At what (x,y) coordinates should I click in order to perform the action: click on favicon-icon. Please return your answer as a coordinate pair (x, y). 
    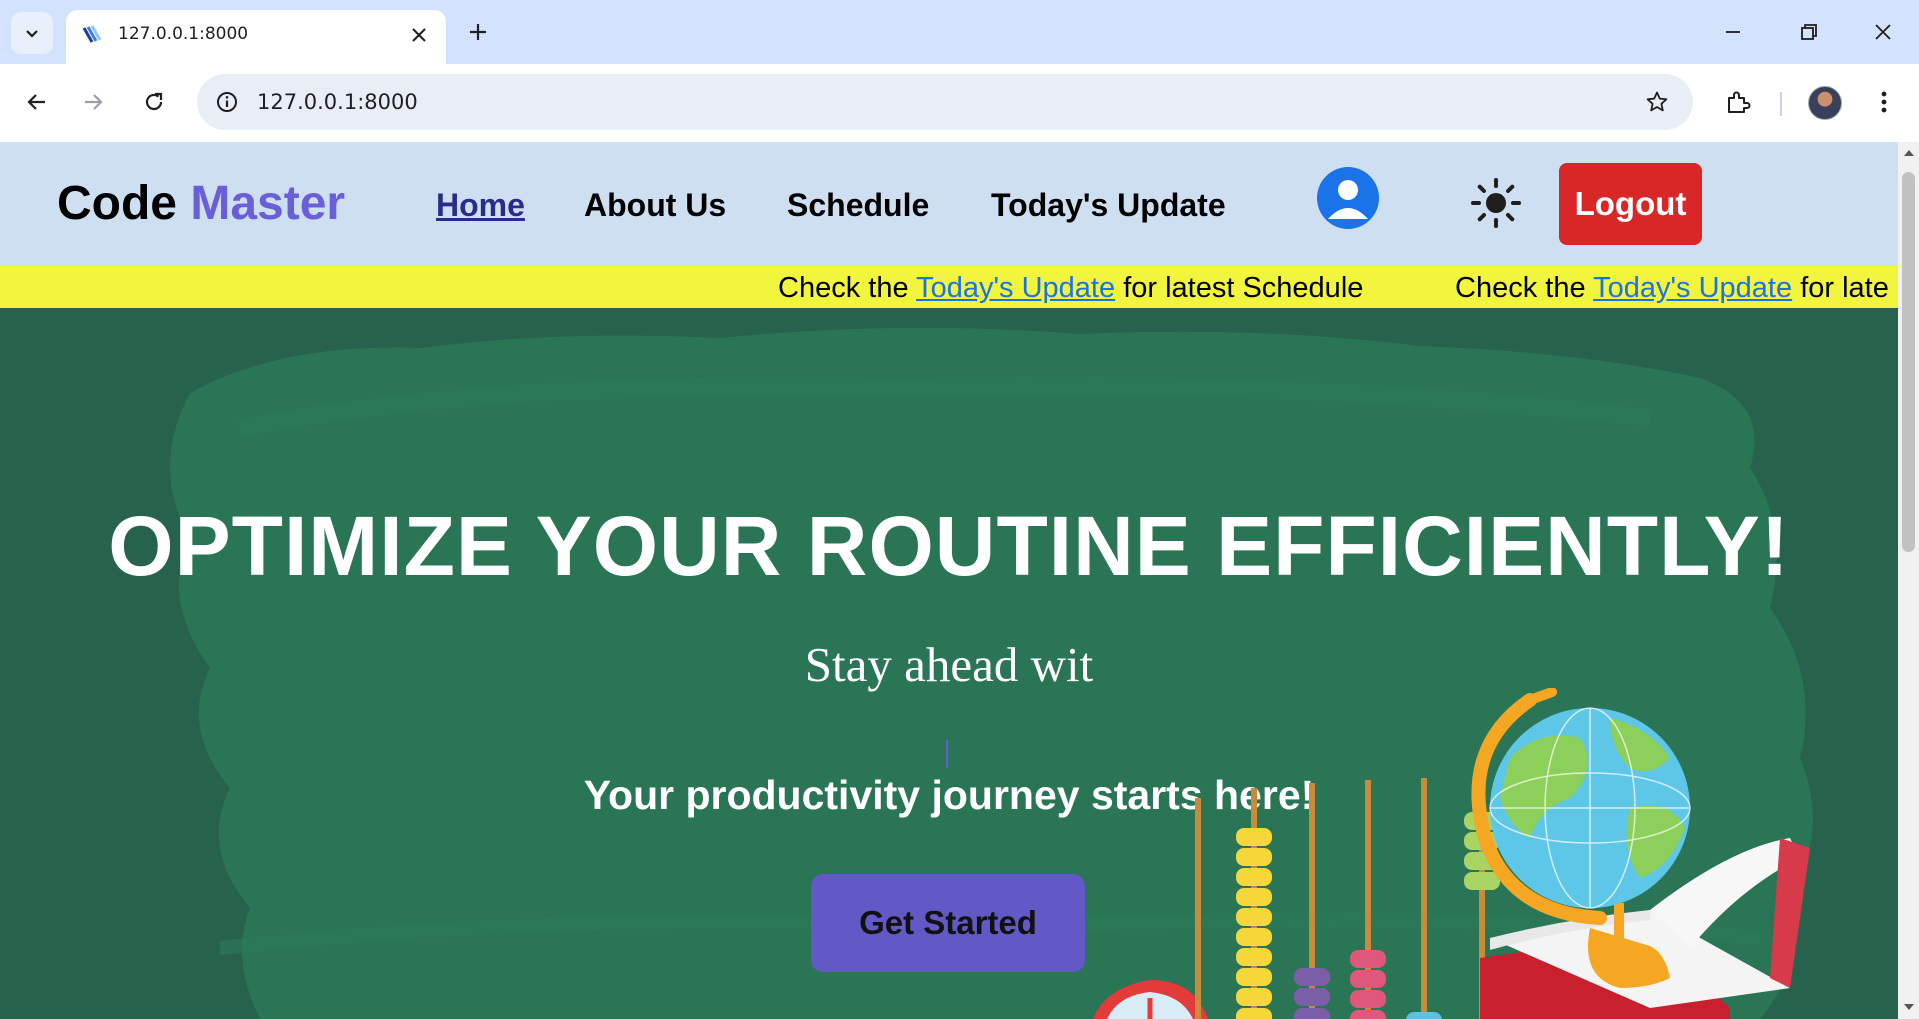
    Looking at the image, I should click on (91, 35).